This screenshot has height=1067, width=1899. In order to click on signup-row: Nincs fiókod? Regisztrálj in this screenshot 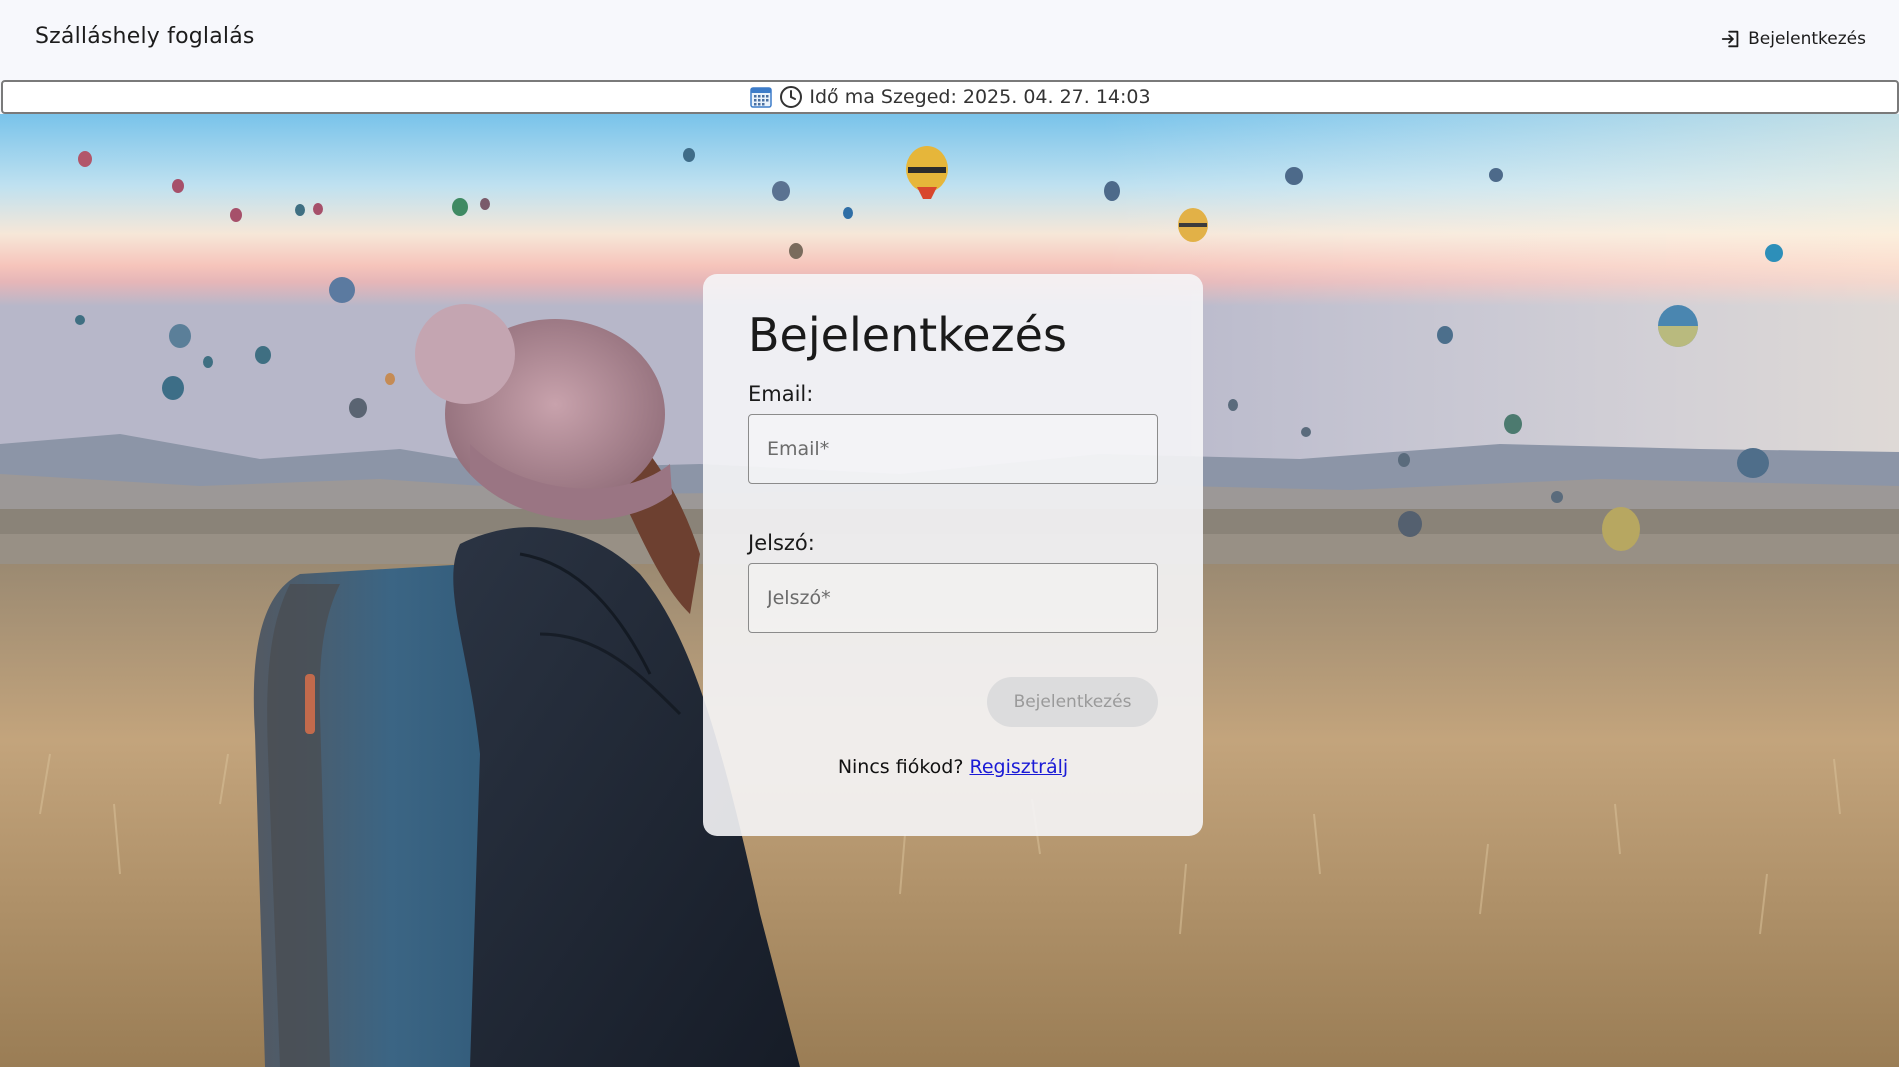, I will do `click(953, 767)`.